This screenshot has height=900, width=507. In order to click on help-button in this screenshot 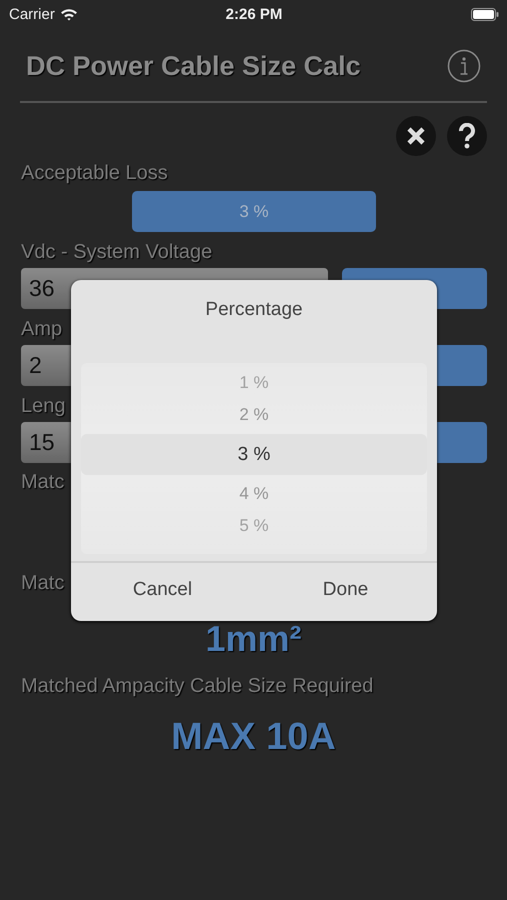, I will do `click(467, 136)`.